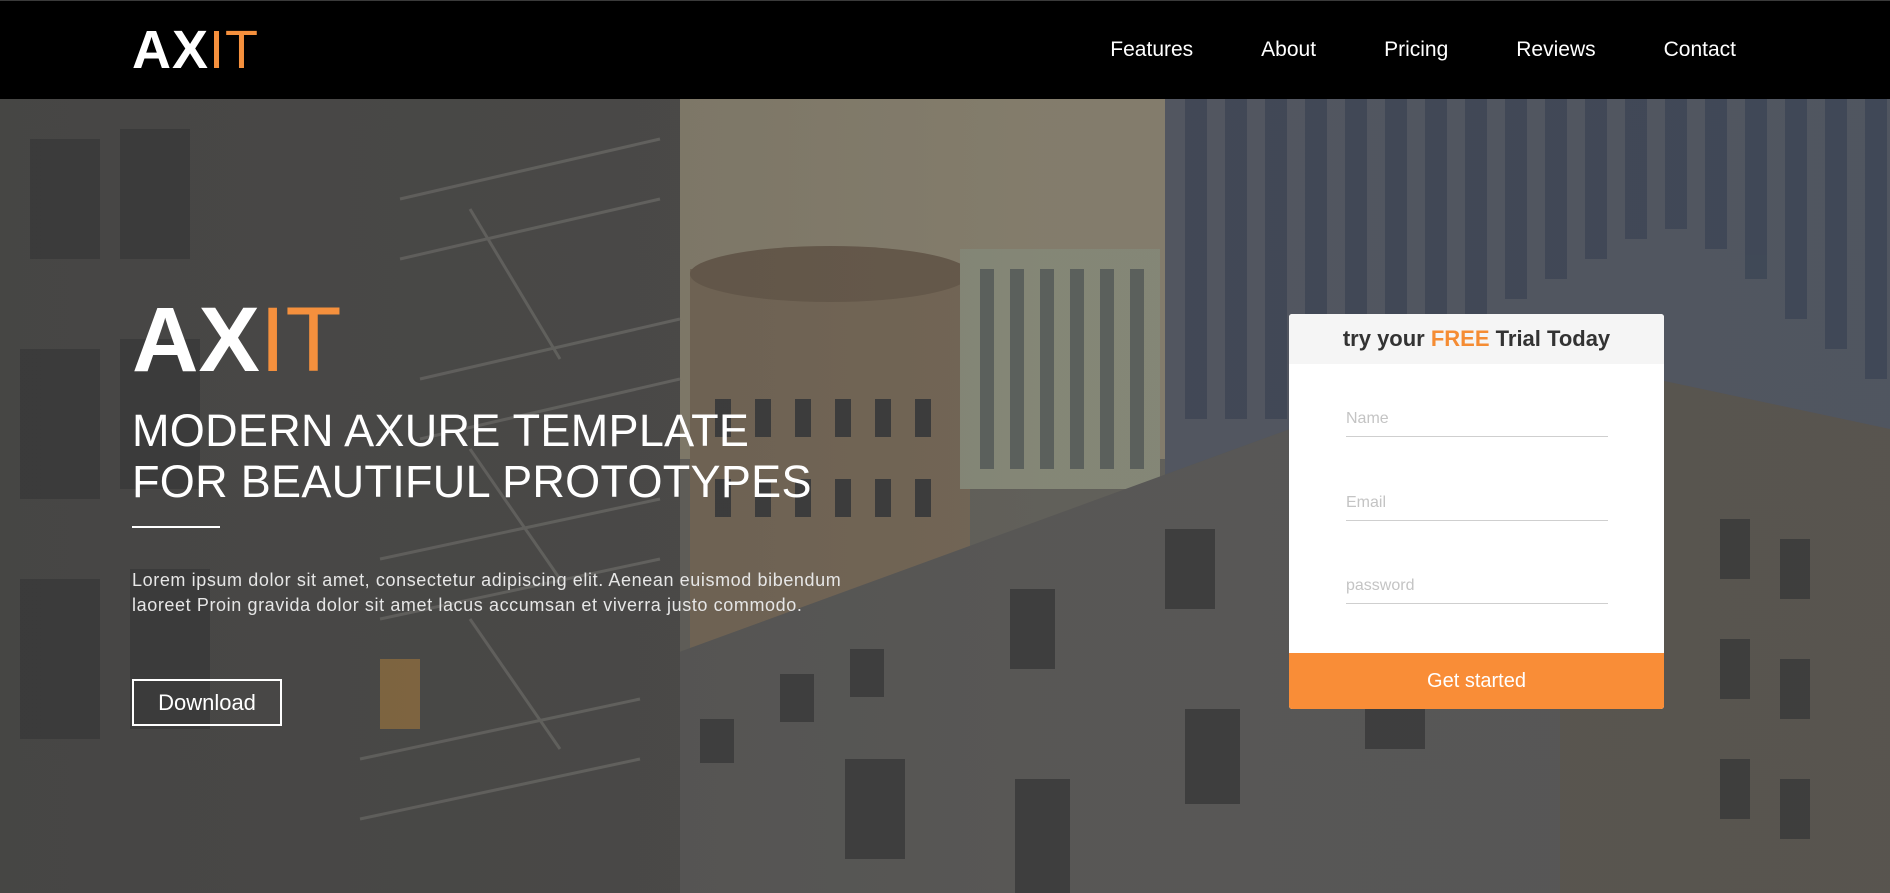  What do you see at coordinates (441, 430) in the screenshot?
I see `headline-line-1: MODERN AXURE TEMPLATE` at bounding box center [441, 430].